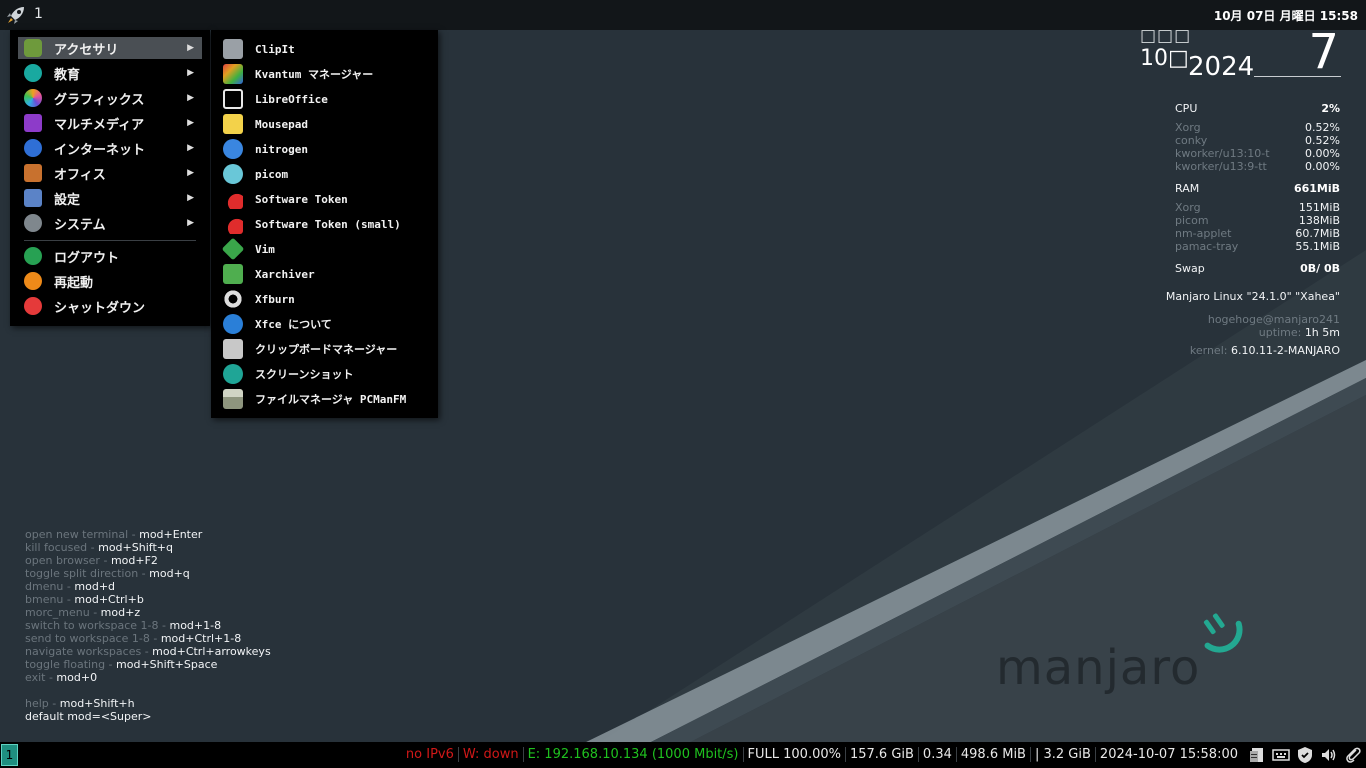  Describe the element at coordinates (148, 651) in the screenshot. I see `keybinding-row: navigate workspaces - mod+Ctrl+arrowkeys` at that location.